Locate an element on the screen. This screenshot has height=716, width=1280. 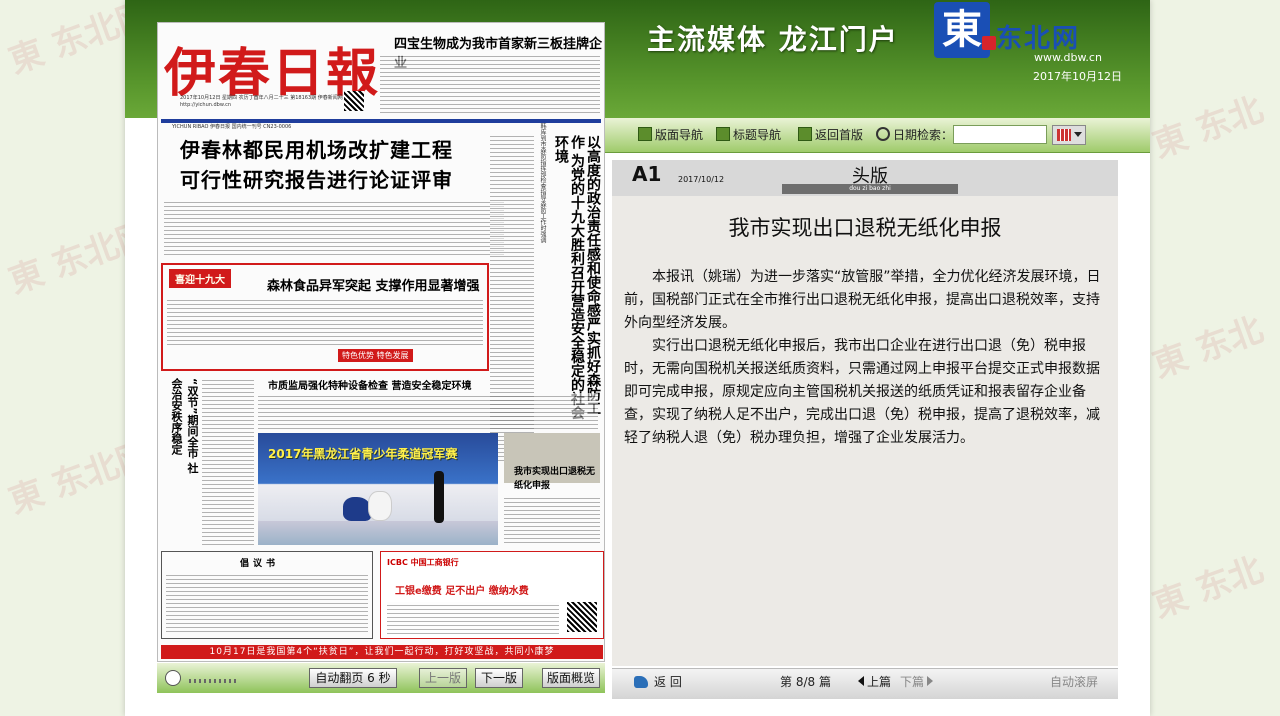
page-controls-bar: 自动翻页 6 秒 上一版 下一版 版面概览 is located at coordinates (381, 678).